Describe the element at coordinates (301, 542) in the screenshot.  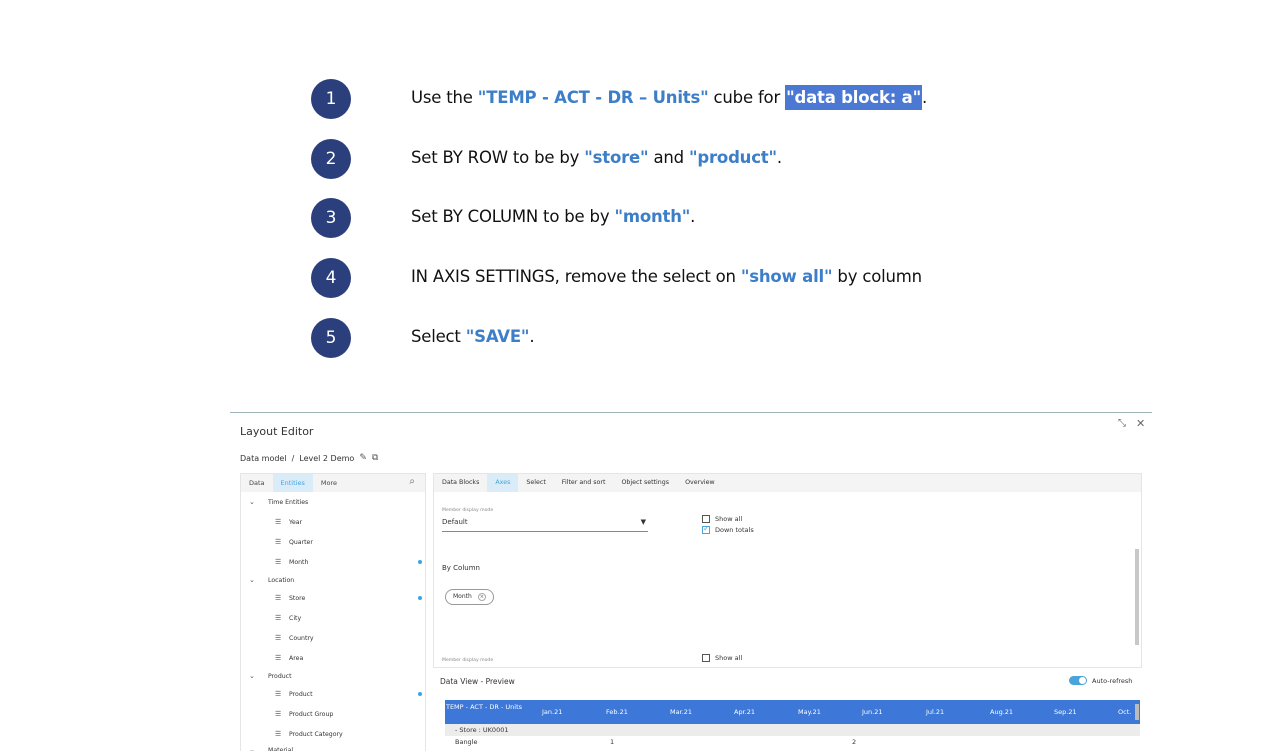
I see `tree-item-label: Quarter` at that location.